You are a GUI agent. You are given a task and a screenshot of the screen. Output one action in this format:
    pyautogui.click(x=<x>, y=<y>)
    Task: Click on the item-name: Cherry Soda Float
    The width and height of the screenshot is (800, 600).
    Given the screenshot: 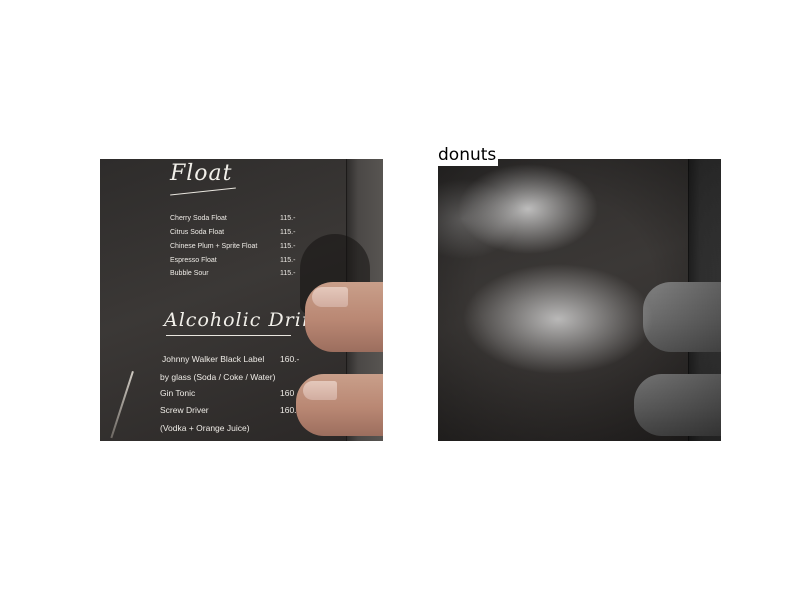 What is the action you would take?
    pyautogui.click(x=198, y=218)
    